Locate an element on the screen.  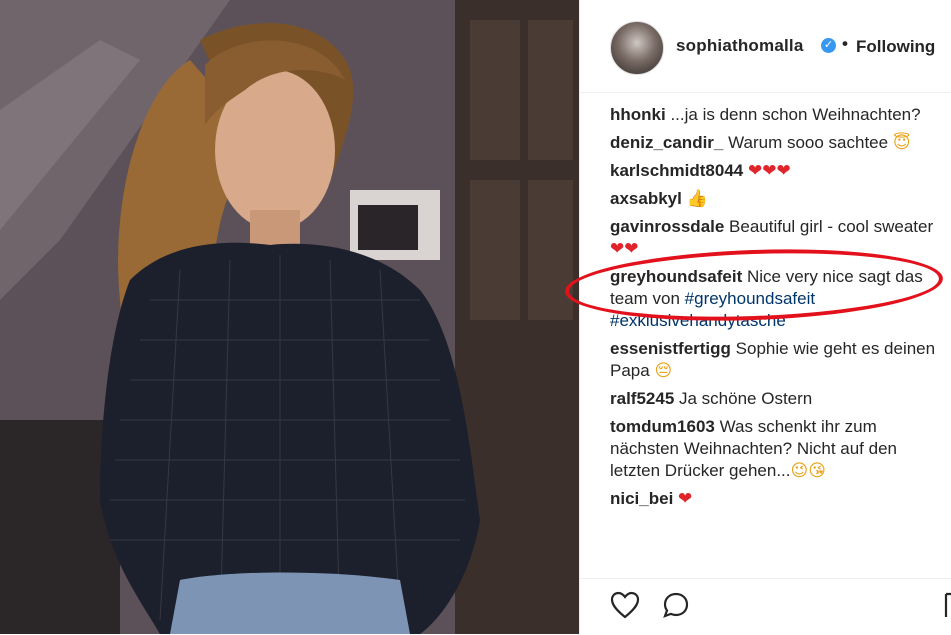
comment-text: Ja schöne Ostern is located at coordinates (743, 398).